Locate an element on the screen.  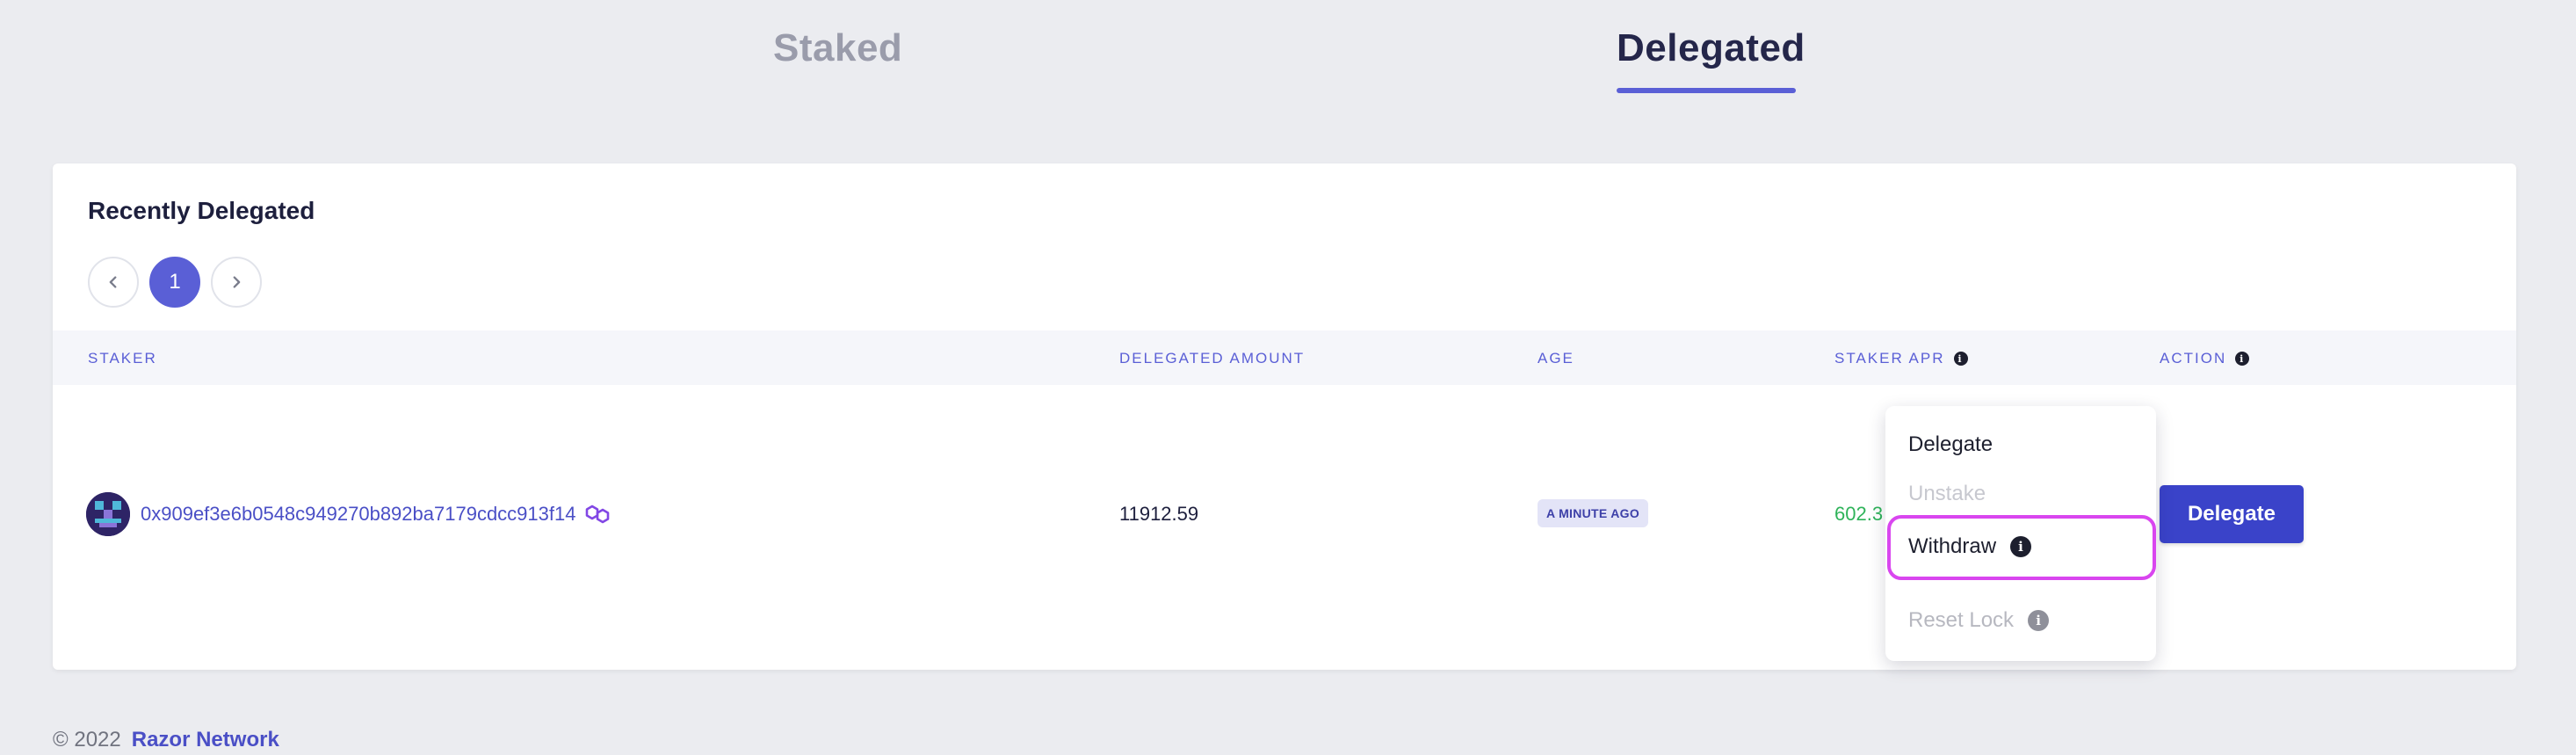
tab-staked: Staked is located at coordinates (837, 48).